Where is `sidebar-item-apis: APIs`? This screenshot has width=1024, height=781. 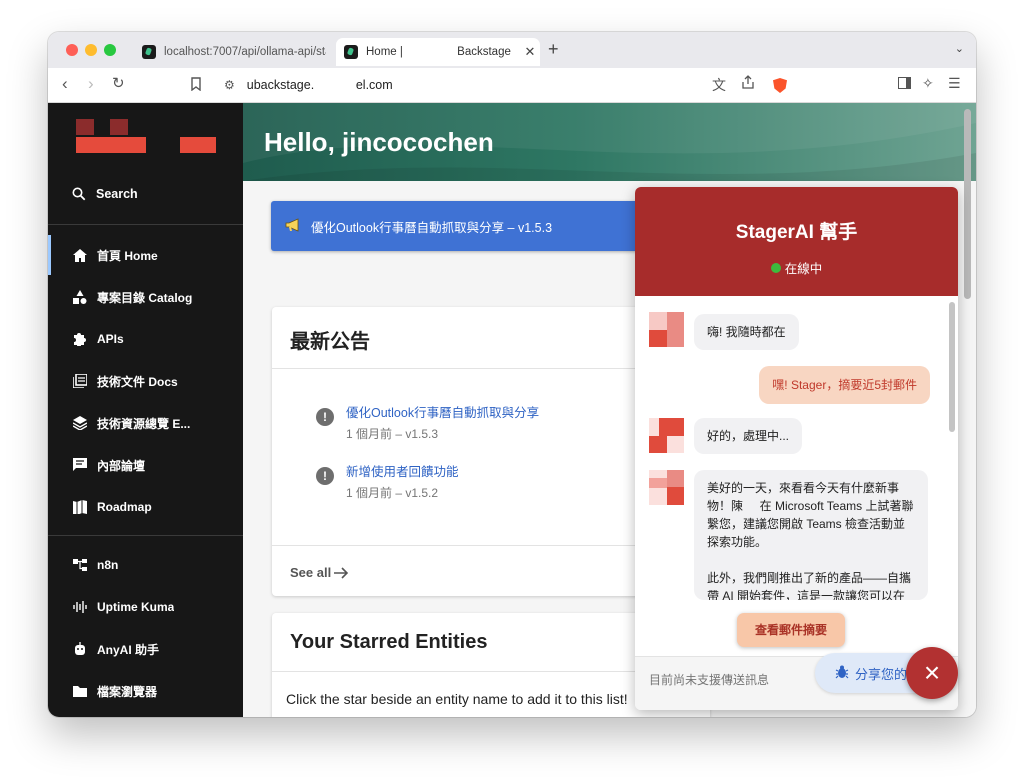
sidebar-item-apis: APIs is located at coordinates (145, 339).